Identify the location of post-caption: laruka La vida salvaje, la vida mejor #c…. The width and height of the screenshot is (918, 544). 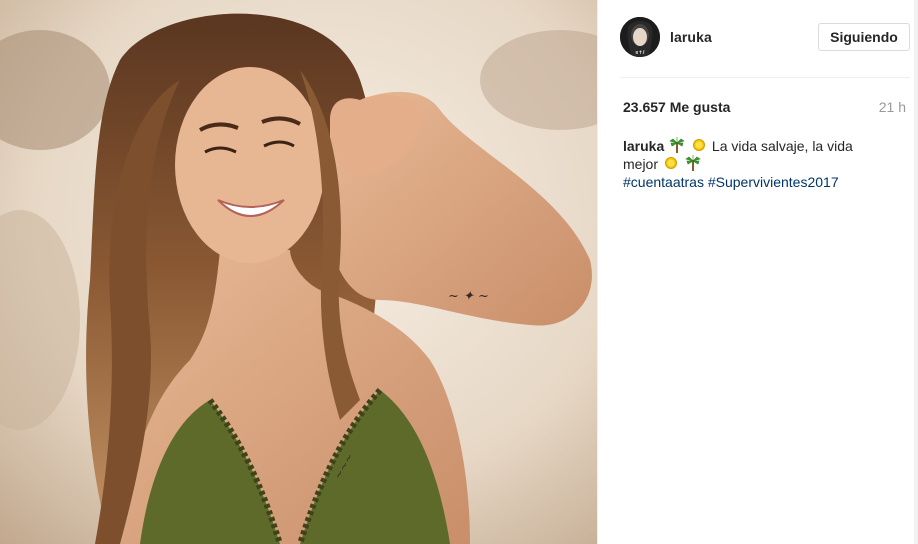
(748, 164).